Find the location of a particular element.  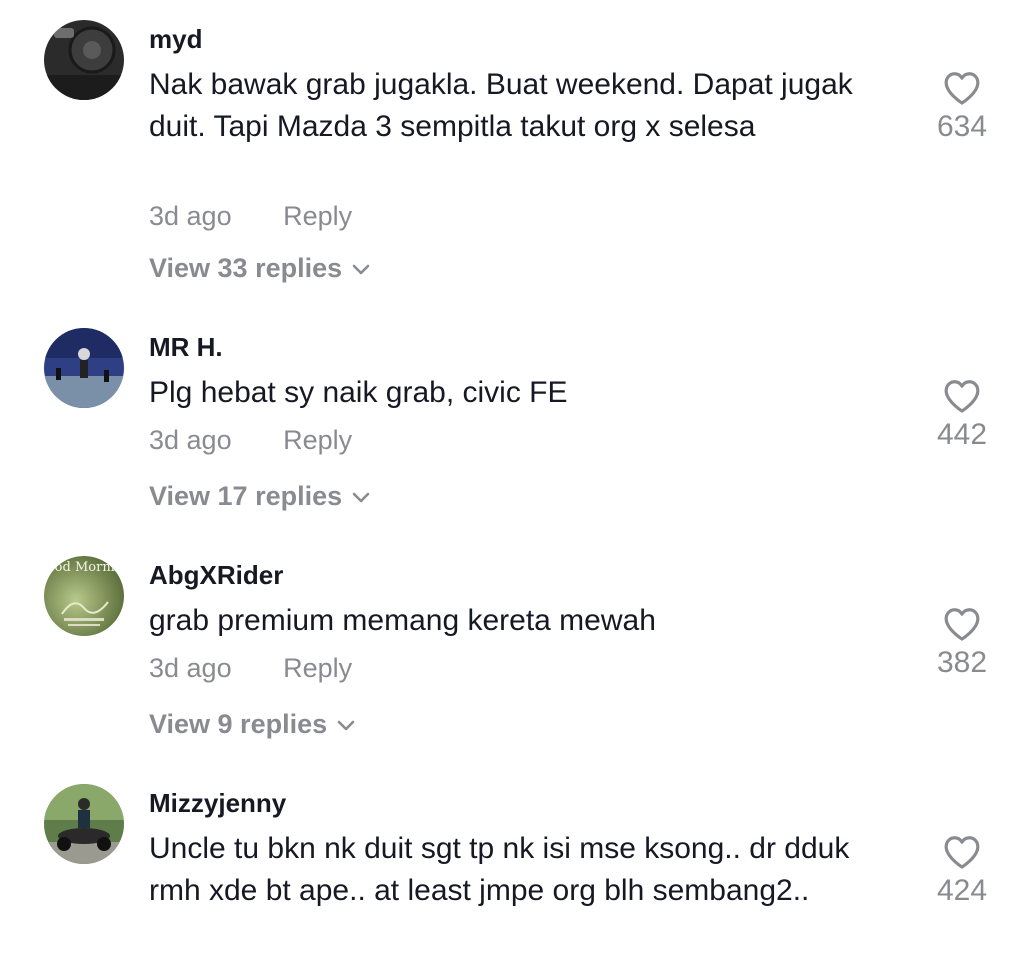

comment-text: grab premium memang kereta mewah is located at coordinates (402, 620).